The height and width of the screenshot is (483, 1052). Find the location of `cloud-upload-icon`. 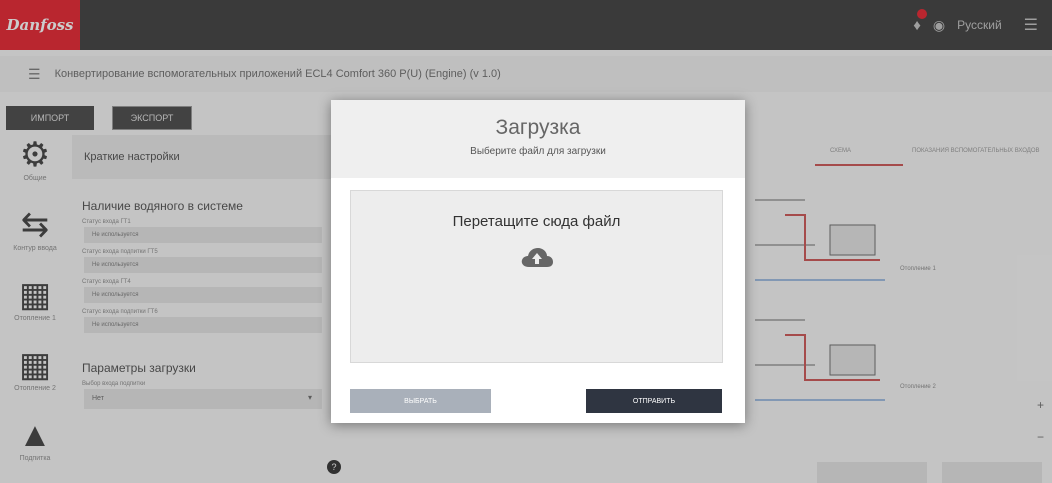

cloud-upload-icon is located at coordinates (537, 257).